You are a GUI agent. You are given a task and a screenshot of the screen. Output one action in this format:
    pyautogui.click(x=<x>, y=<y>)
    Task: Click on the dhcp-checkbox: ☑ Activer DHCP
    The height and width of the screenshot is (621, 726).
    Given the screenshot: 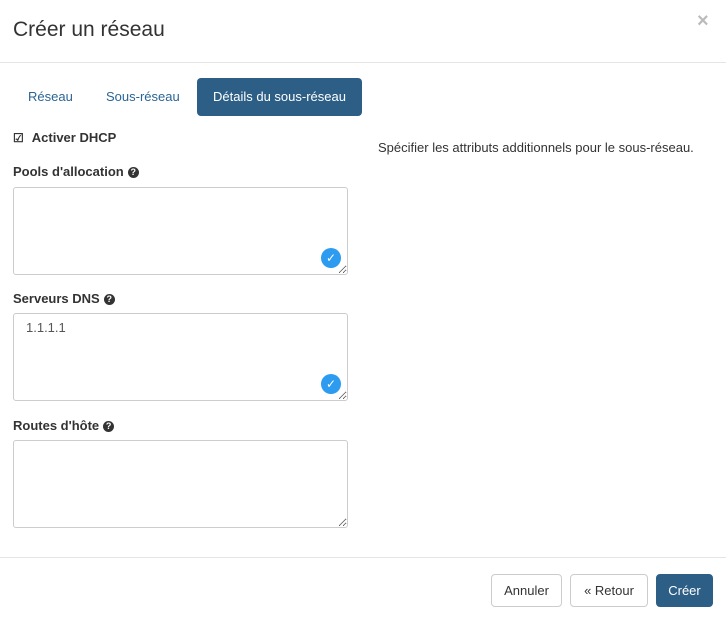 What is the action you would take?
    pyautogui.click(x=64, y=137)
    